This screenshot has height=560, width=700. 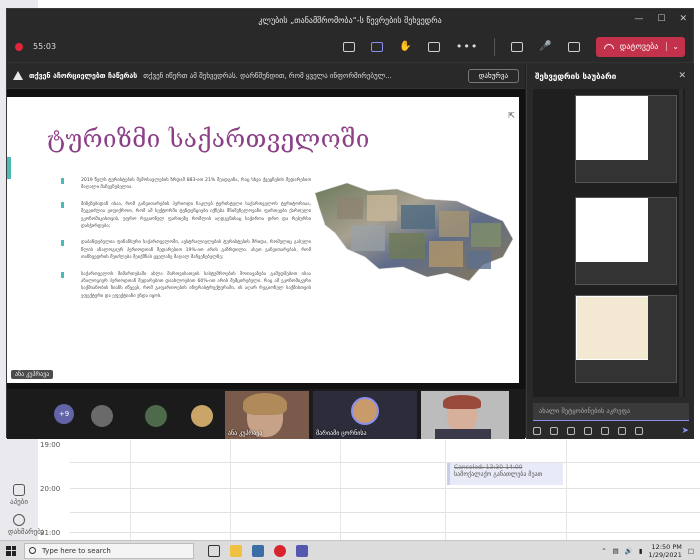 What do you see at coordinates (493, 75) in the screenshot?
I see `dismiss-button: დახურვა` at bounding box center [493, 75].